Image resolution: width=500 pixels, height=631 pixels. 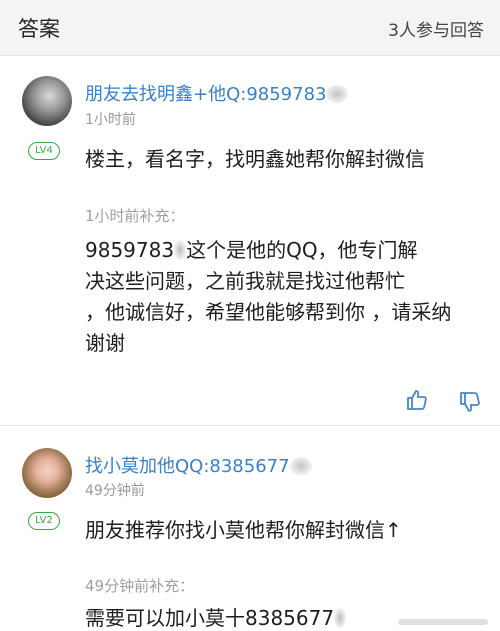 I want to click on level-badge: LV4, so click(x=44, y=151).